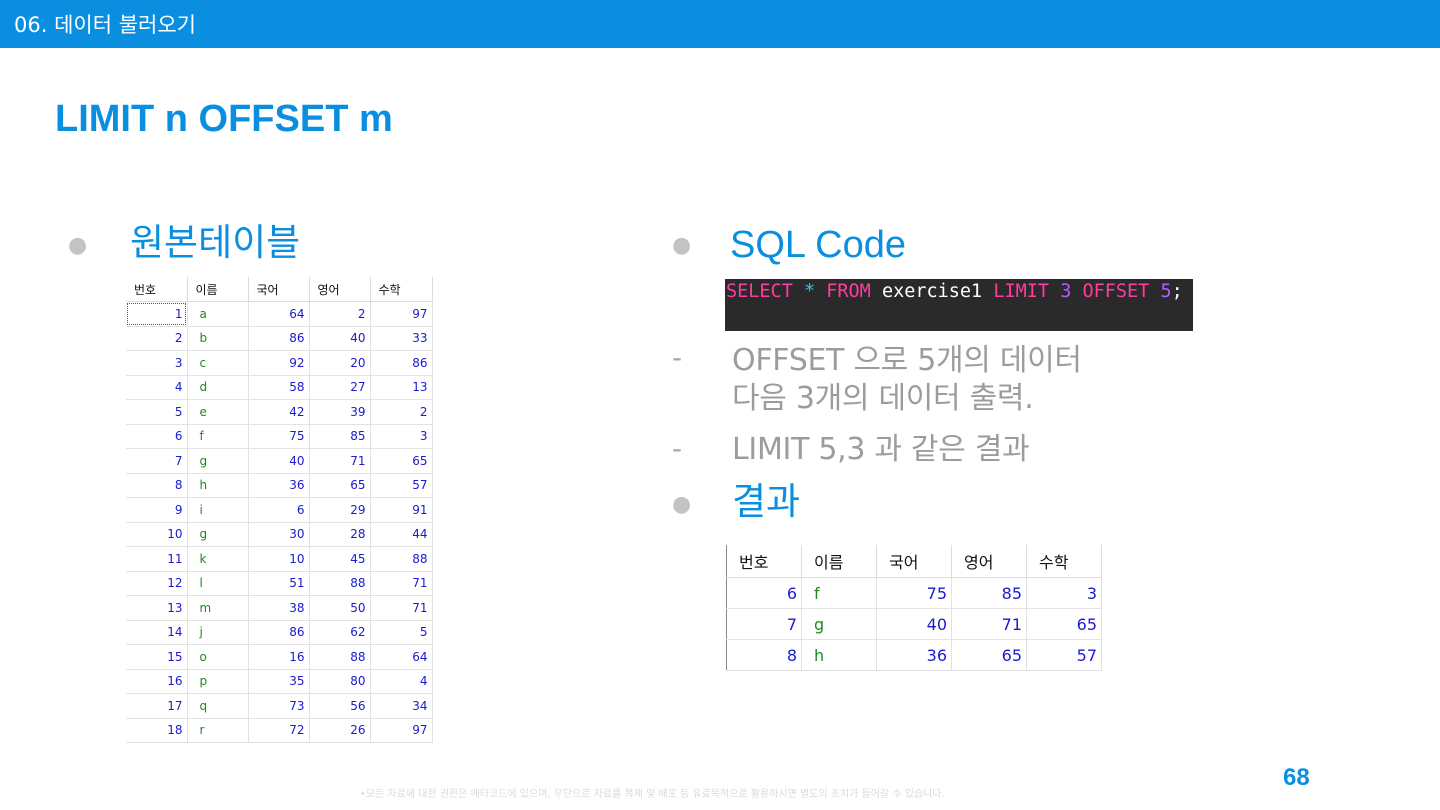 Image resolution: width=1440 pixels, height=810 pixels. What do you see at coordinates (279, 436) in the screenshot?
I see `table-row: 6 f 75 85 3` at bounding box center [279, 436].